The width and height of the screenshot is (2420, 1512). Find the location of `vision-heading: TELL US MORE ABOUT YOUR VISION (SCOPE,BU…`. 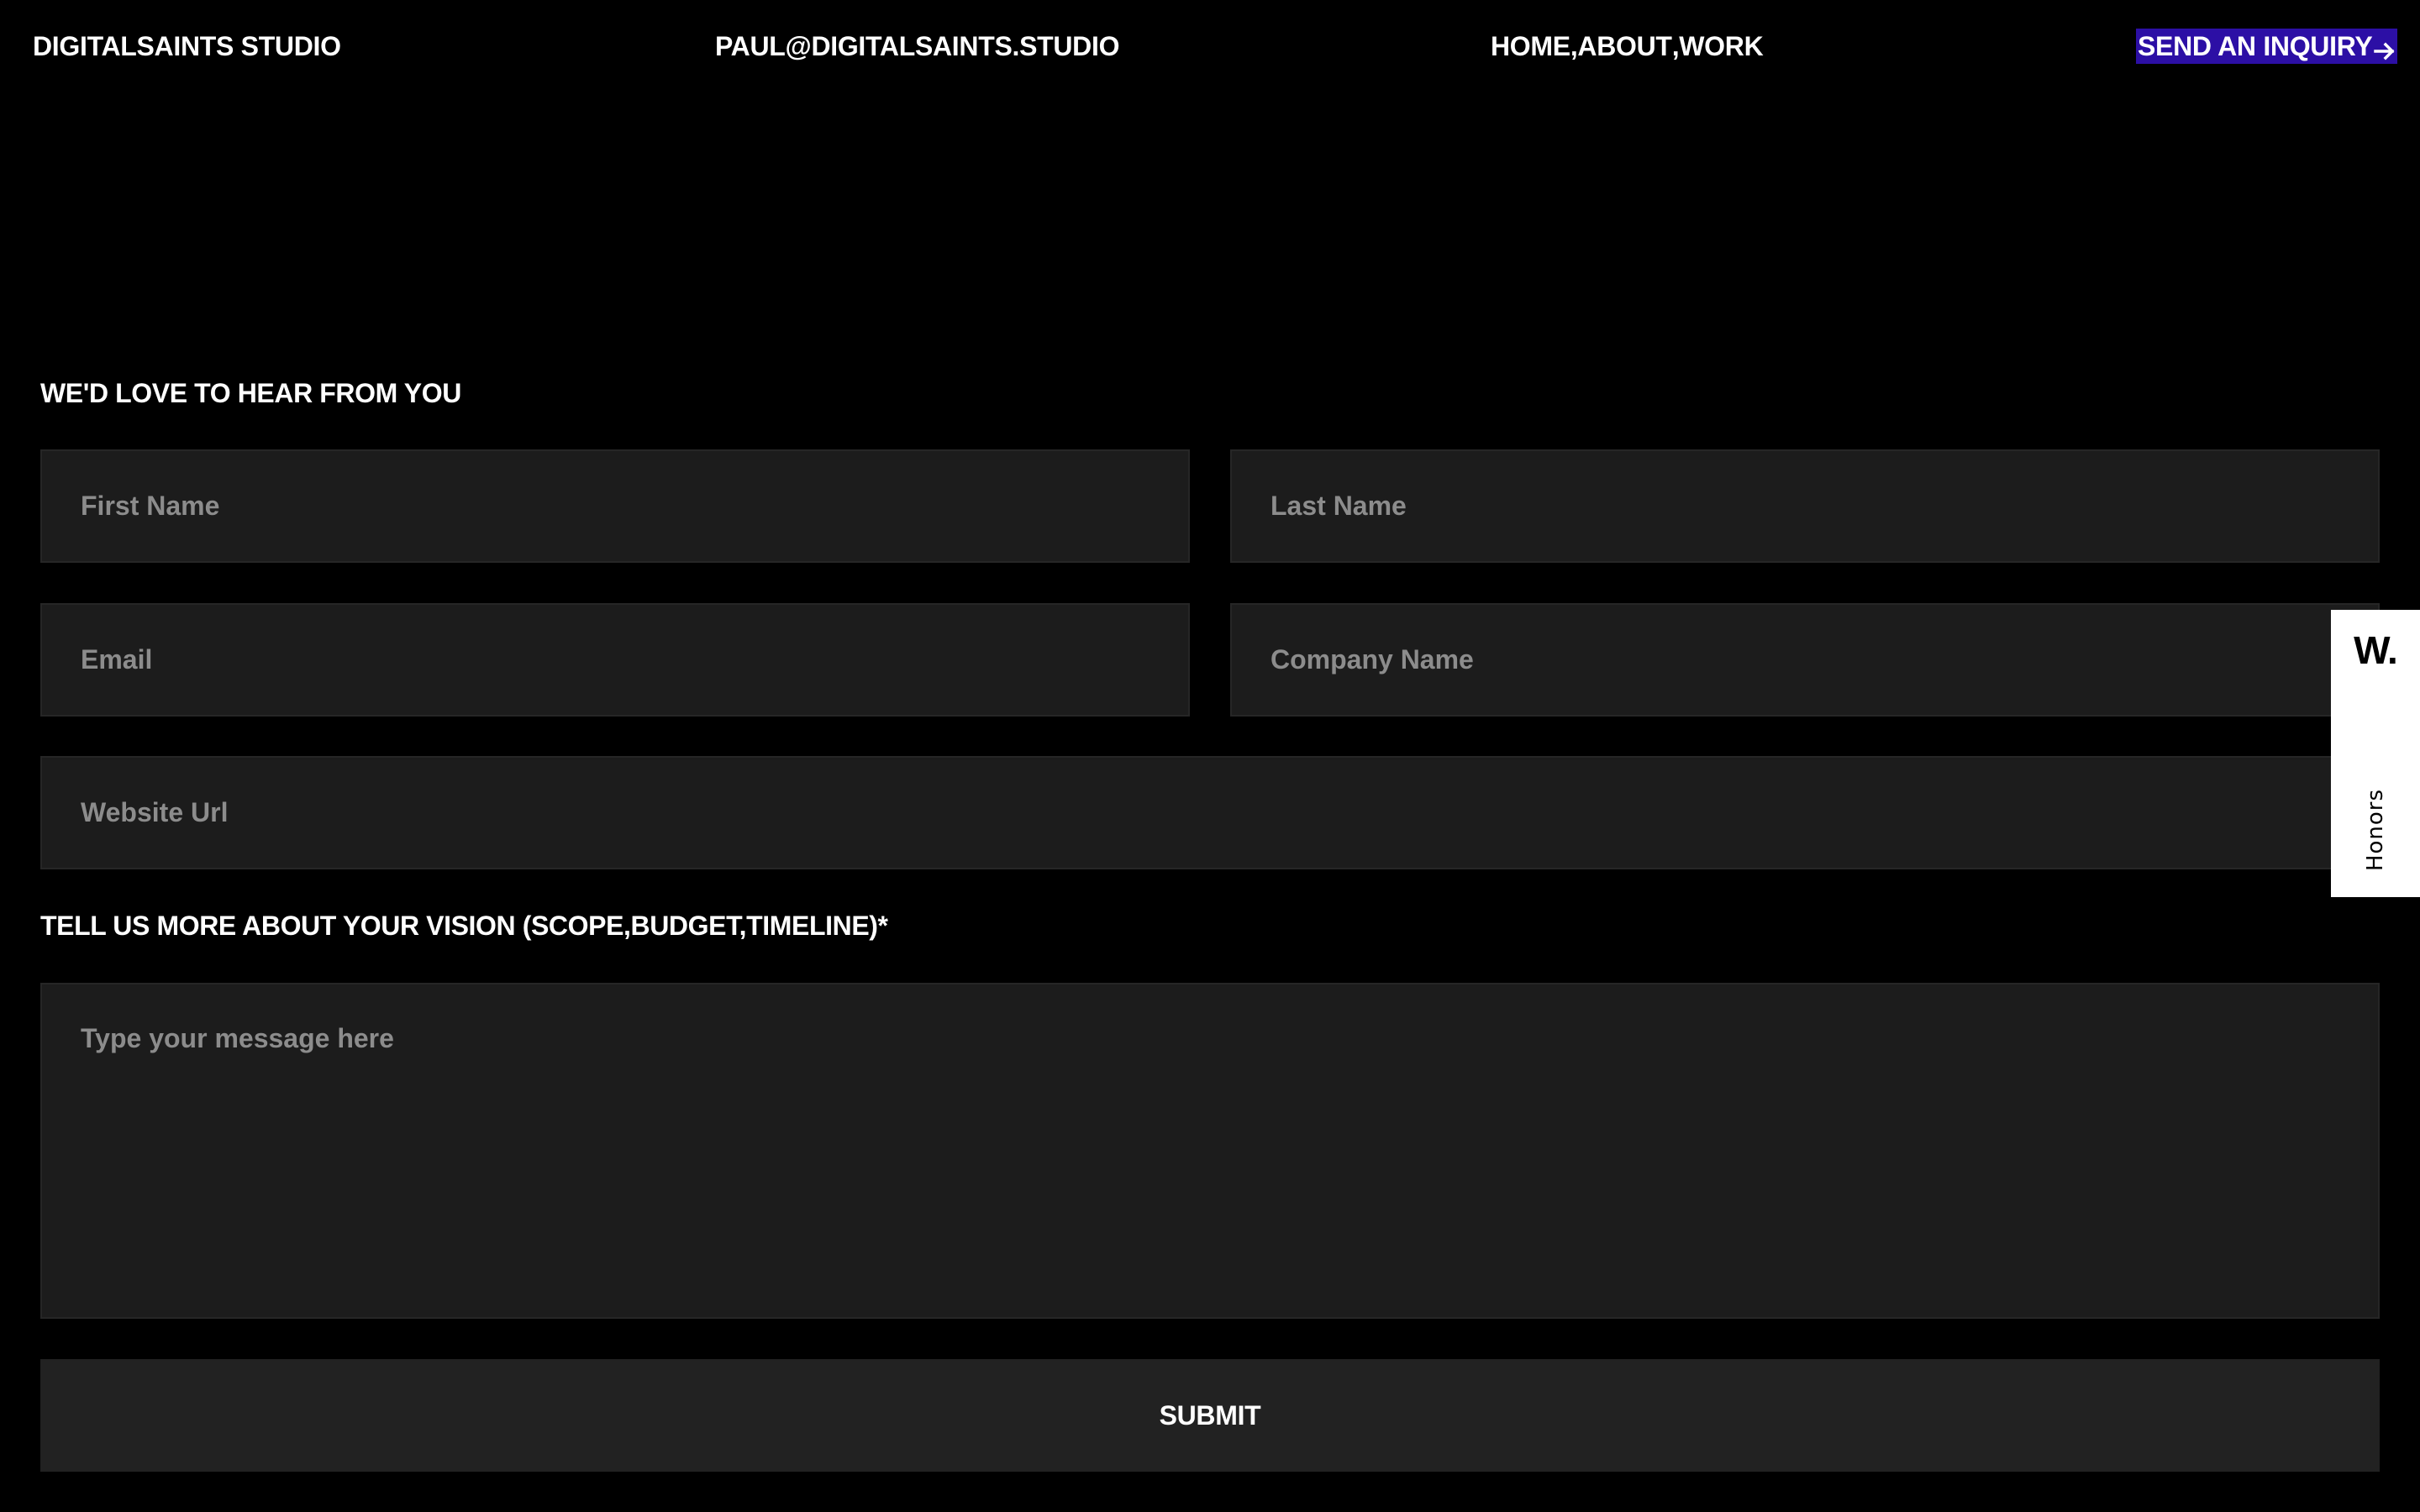

vision-heading: TELL US MORE ABOUT YOUR VISION (SCOPE,BU… is located at coordinates (464, 926).